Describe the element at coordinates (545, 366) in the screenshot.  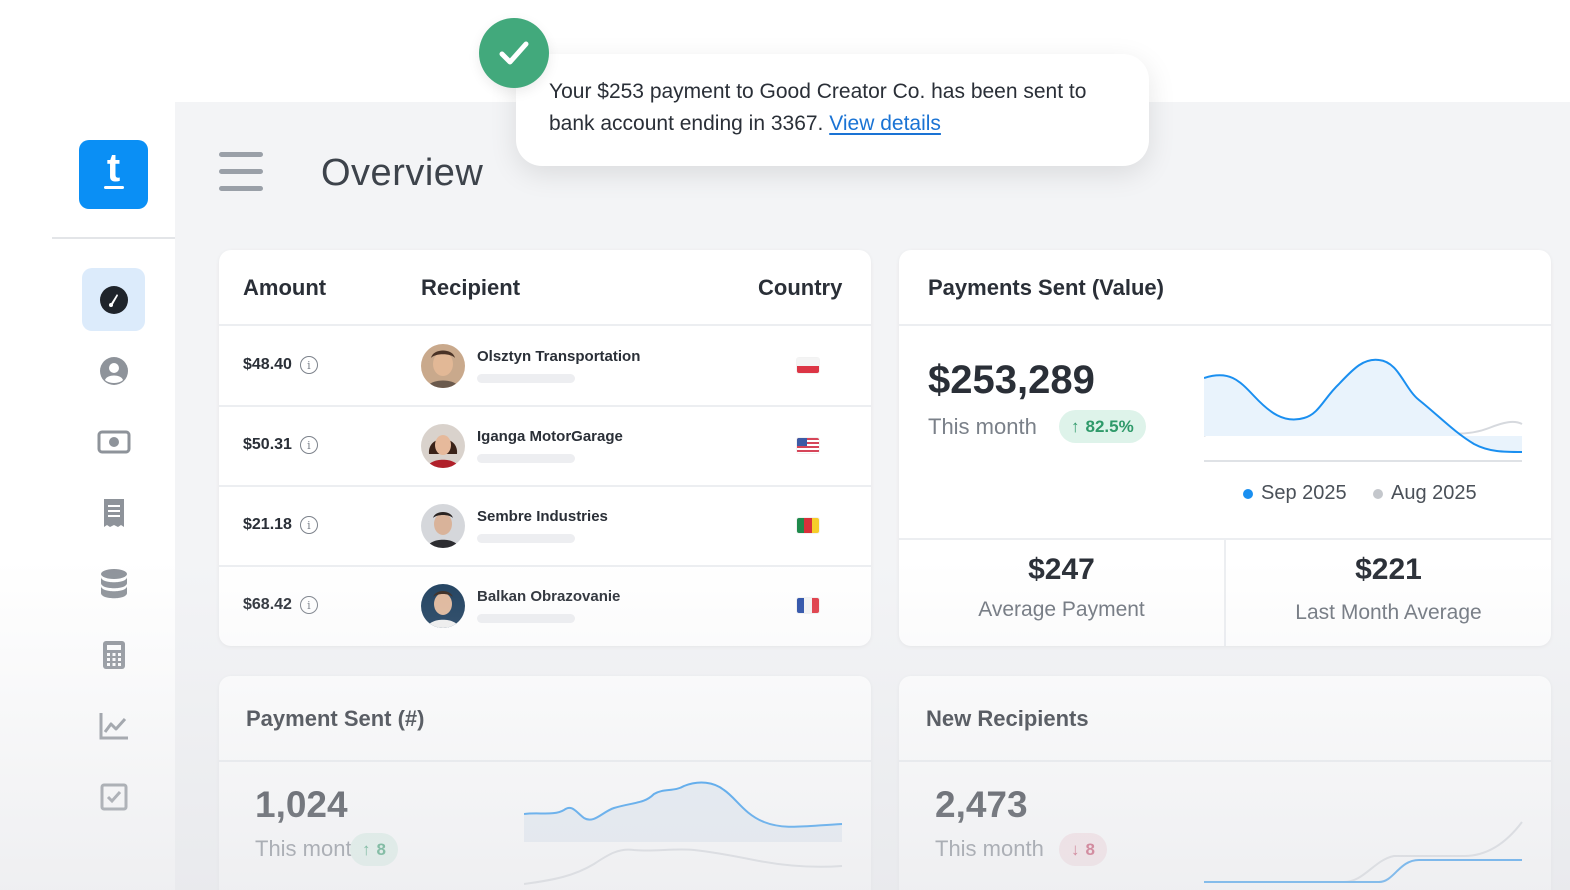
I see `table-row: $48.40 i Olsztyn Transportation` at that location.